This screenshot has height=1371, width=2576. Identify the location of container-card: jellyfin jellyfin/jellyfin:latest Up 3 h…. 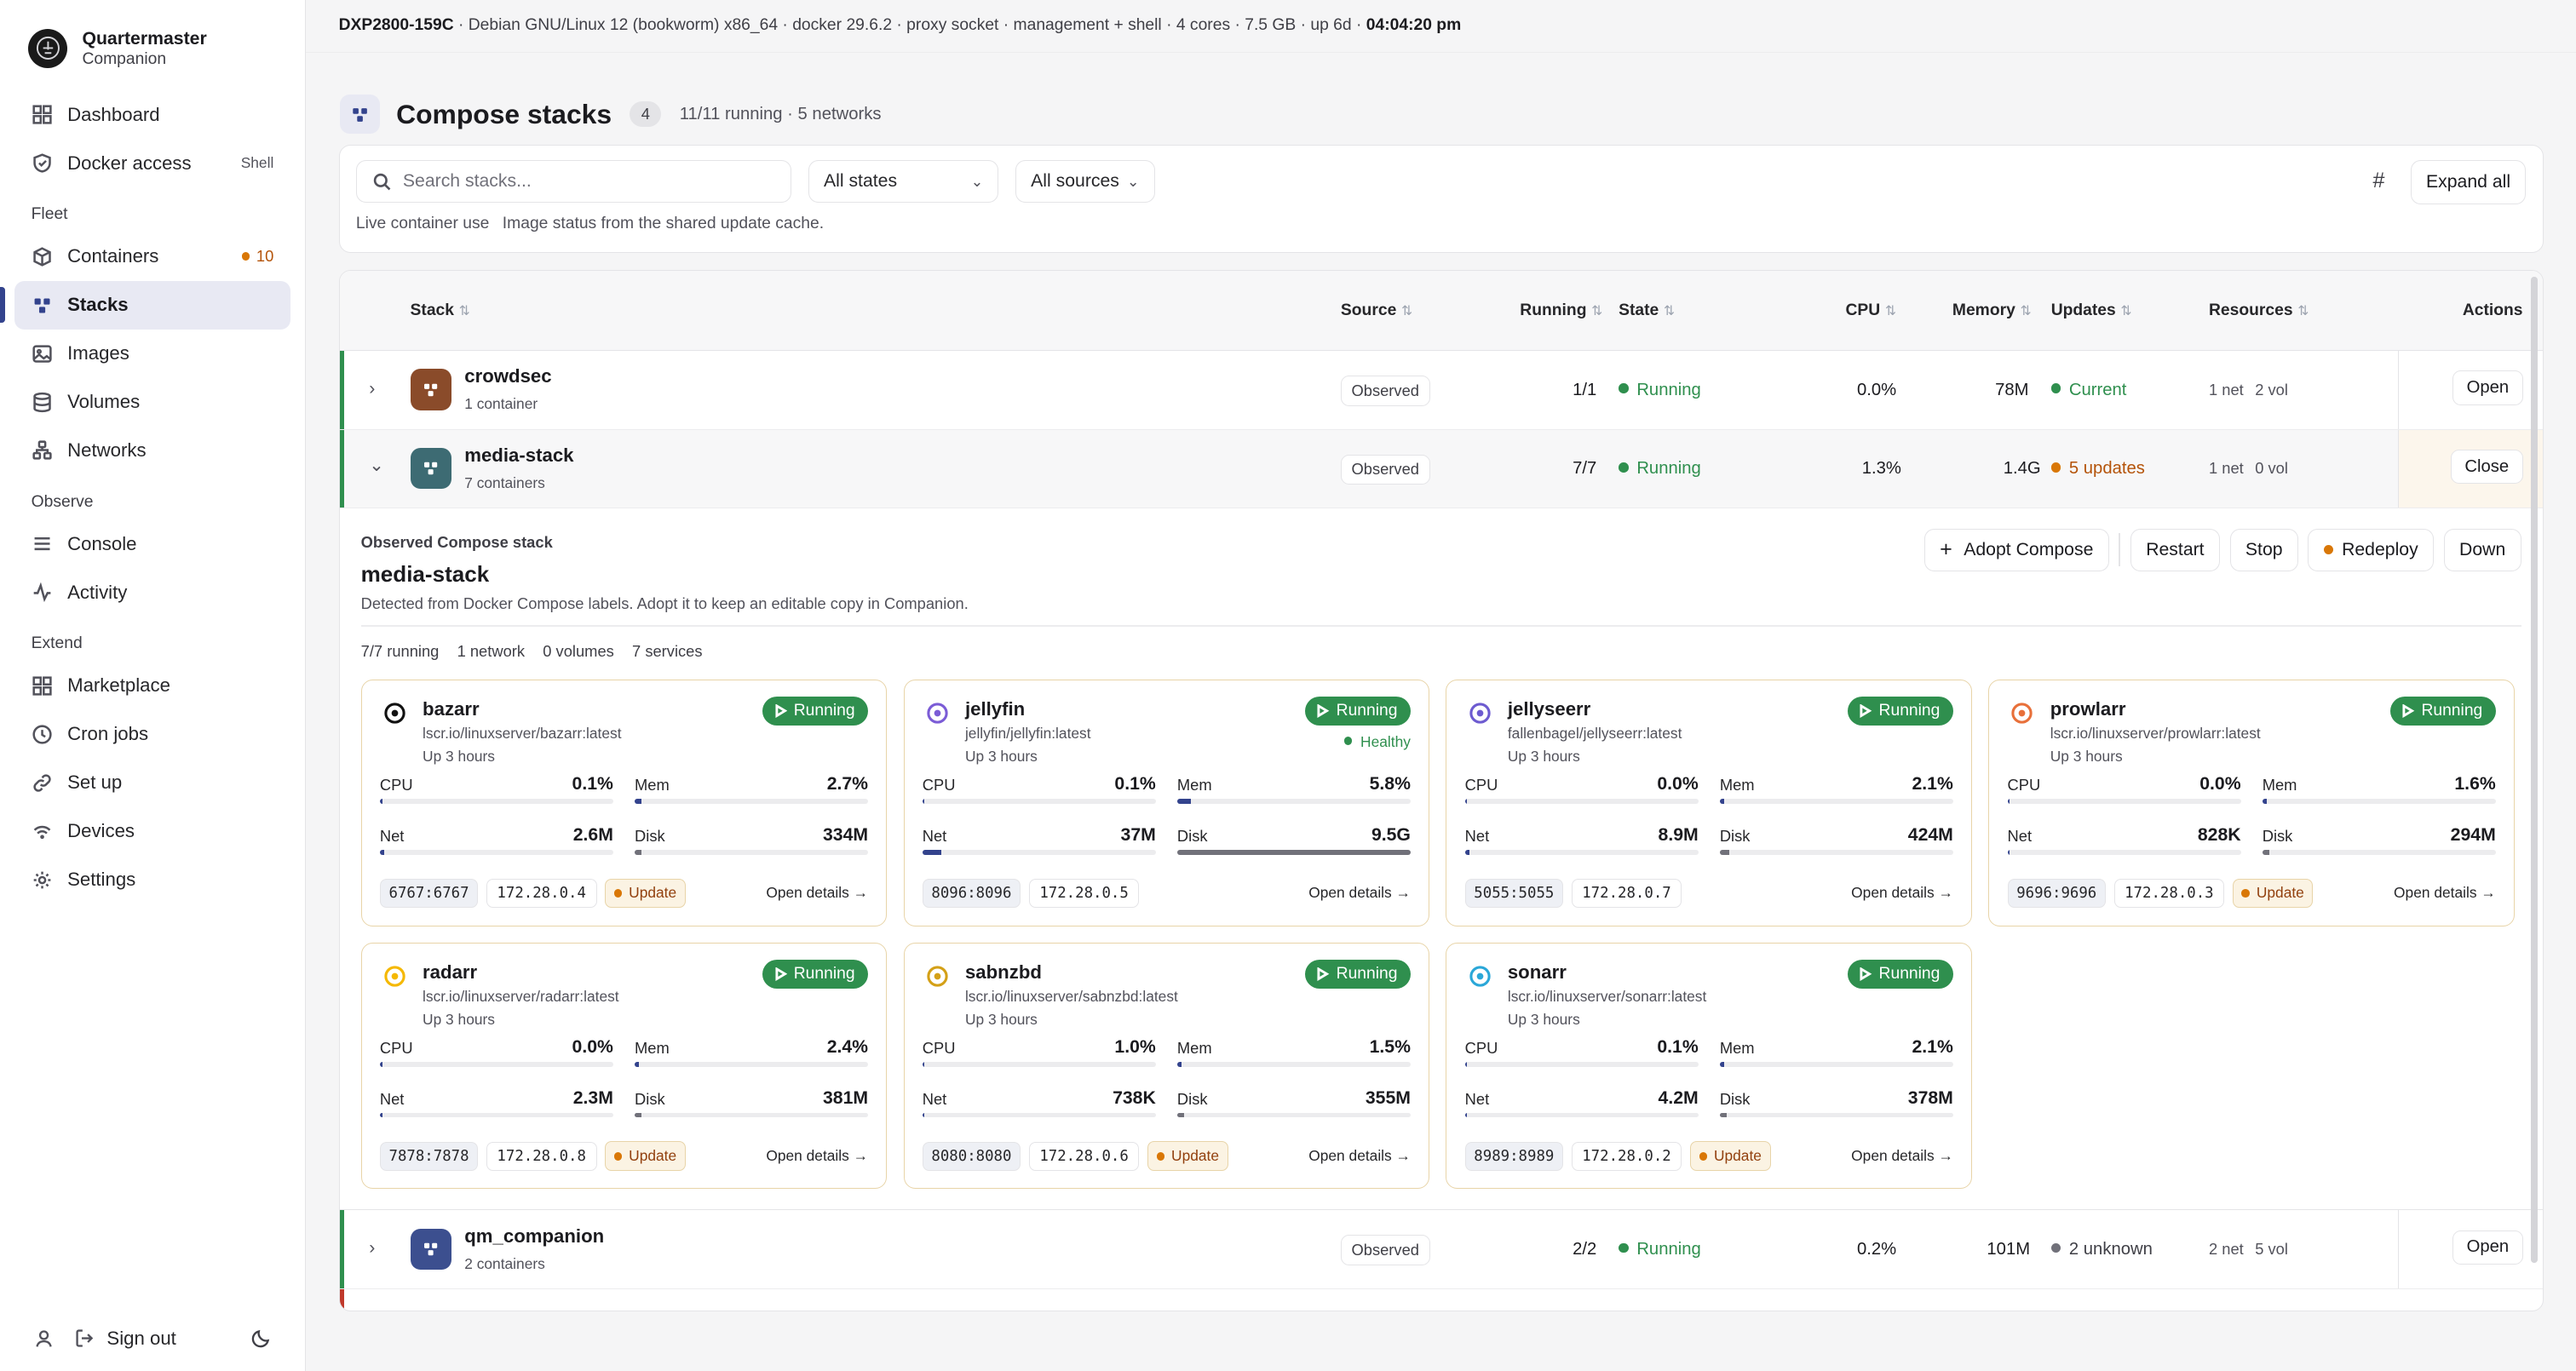
(1167, 803).